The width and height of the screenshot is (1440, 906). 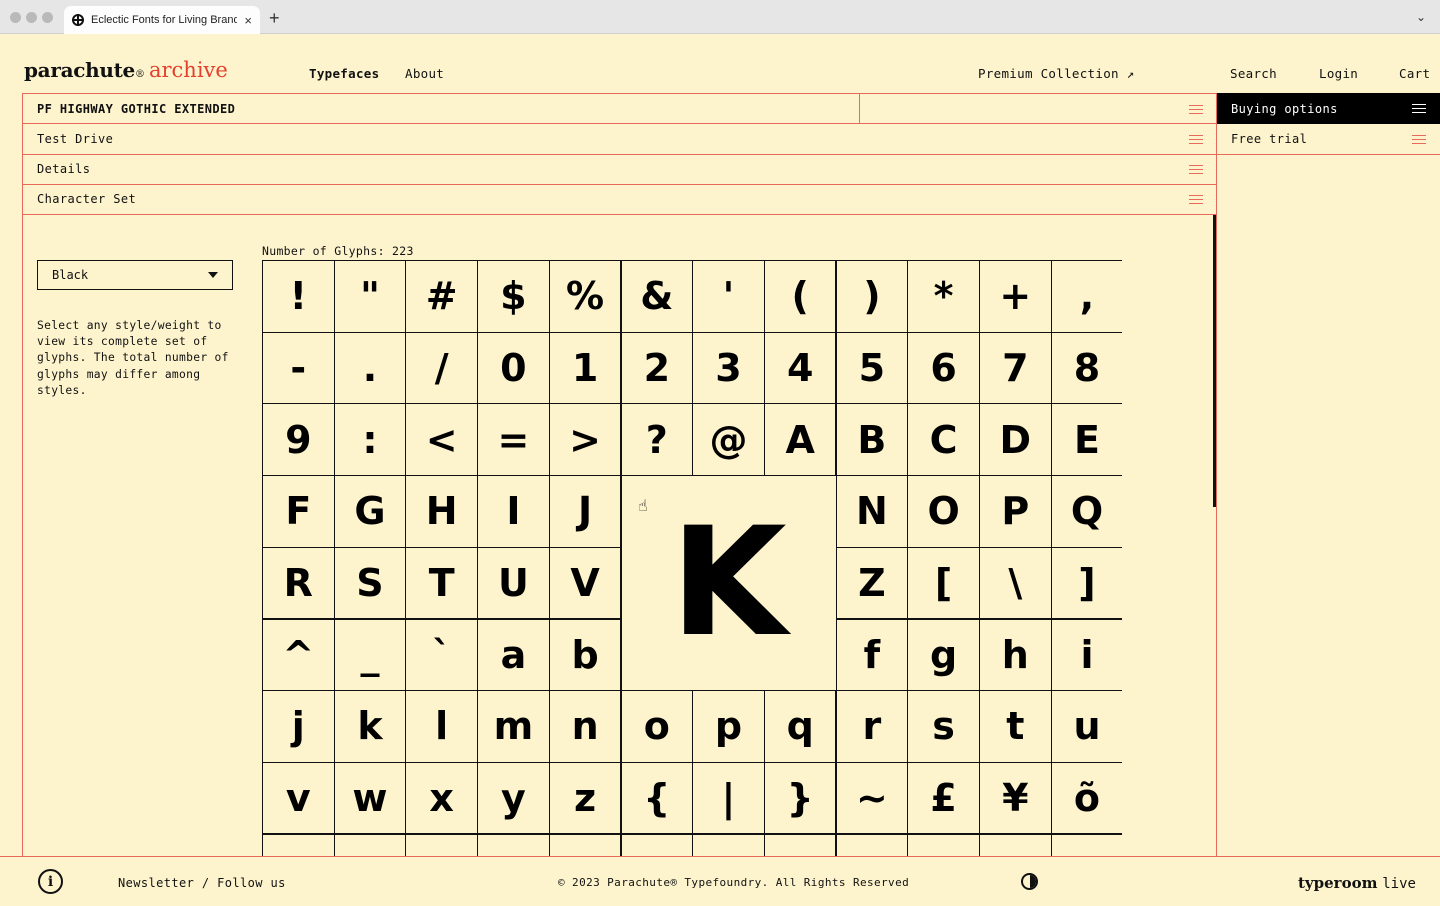 I want to click on glyph-cell: ^, so click(x=298, y=655).